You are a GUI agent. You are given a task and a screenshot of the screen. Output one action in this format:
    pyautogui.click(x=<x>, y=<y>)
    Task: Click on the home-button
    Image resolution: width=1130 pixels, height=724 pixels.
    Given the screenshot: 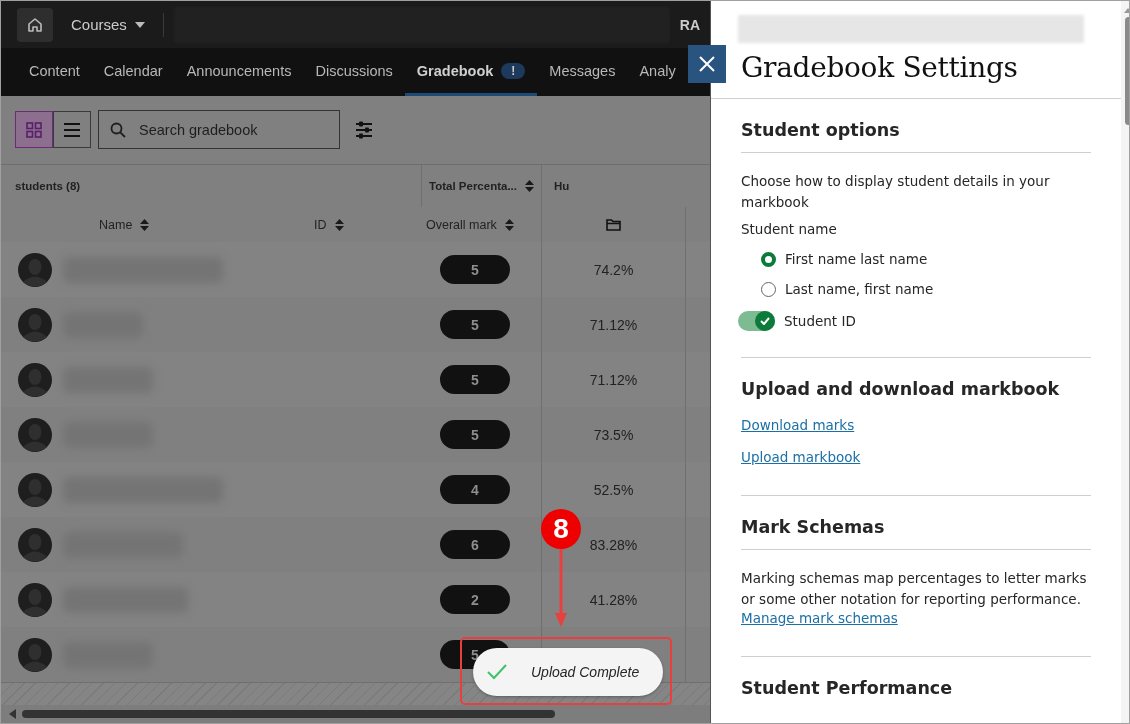 What is the action you would take?
    pyautogui.click(x=35, y=24)
    